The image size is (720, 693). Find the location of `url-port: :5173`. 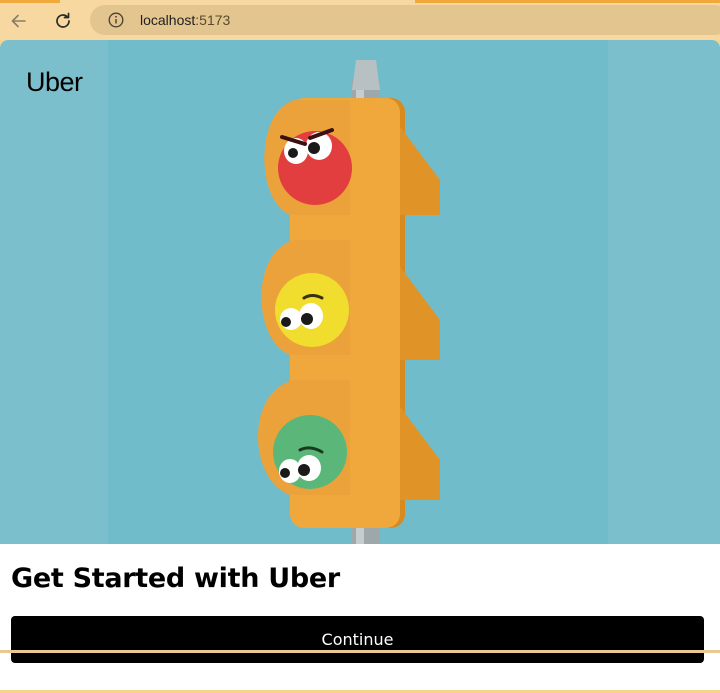

url-port: :5173 is located at coordinates (213, 20).